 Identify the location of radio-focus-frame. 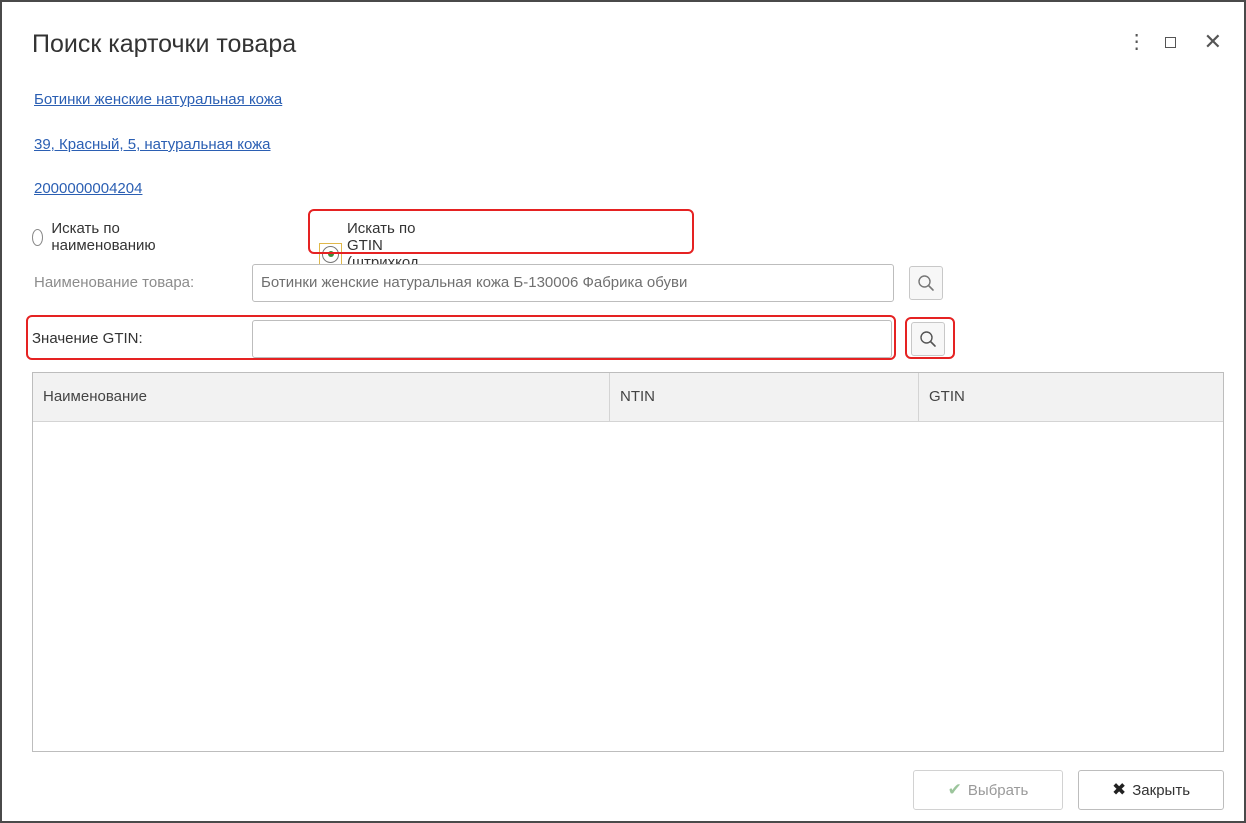
(330, 254).